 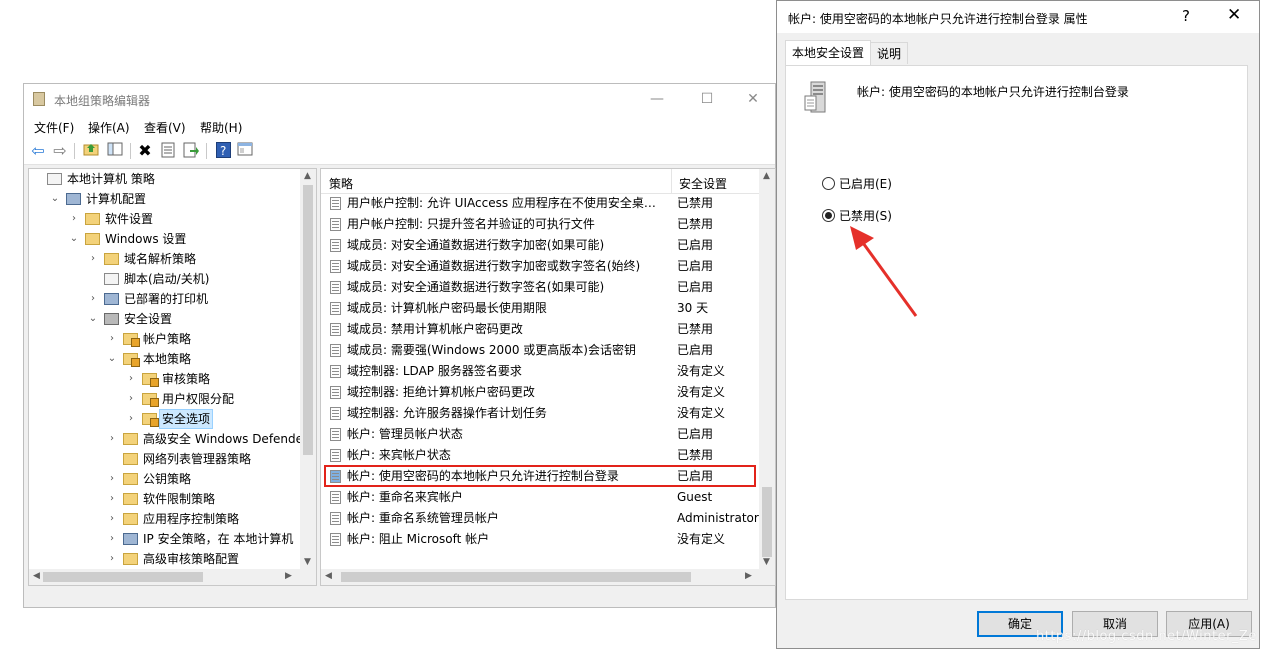 What do you see at coordinates (145, 151) in the screenshot?
I see `delete-icon: ✖` at bounding box center [145, 151].